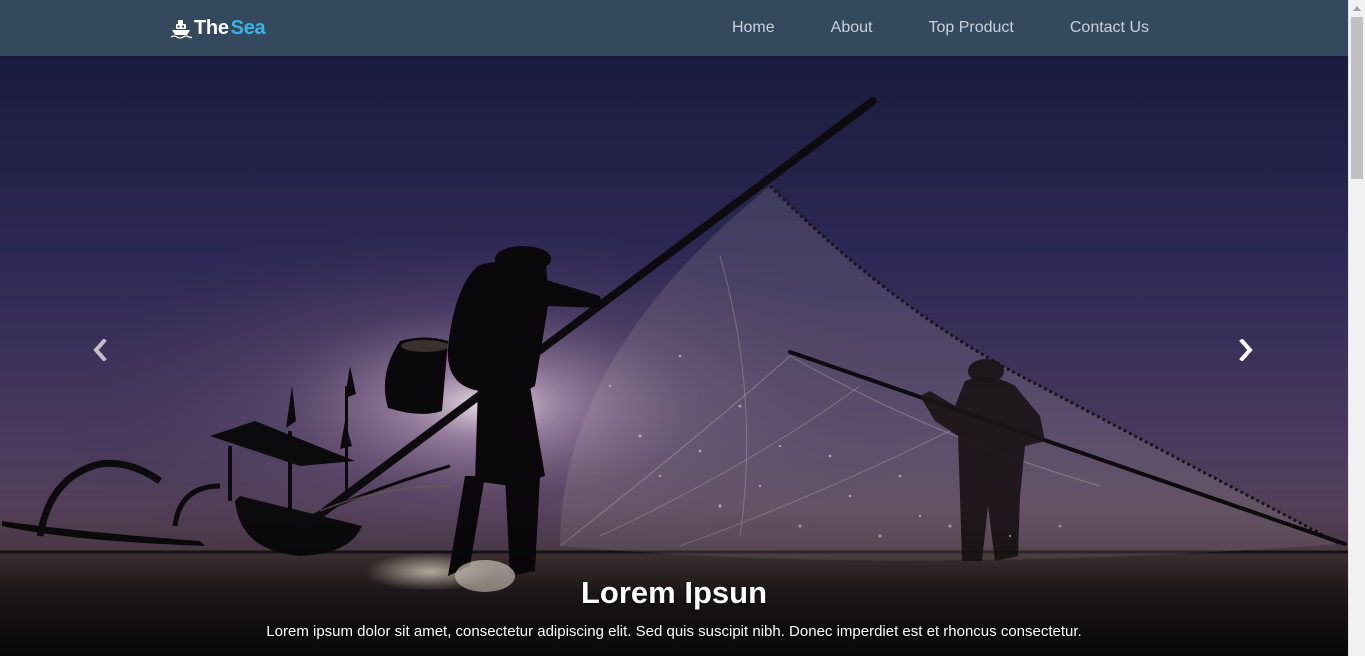  Describe the element at coordinates (1356, 328) in the screenshot. I see `page-scrollbar` at that location.